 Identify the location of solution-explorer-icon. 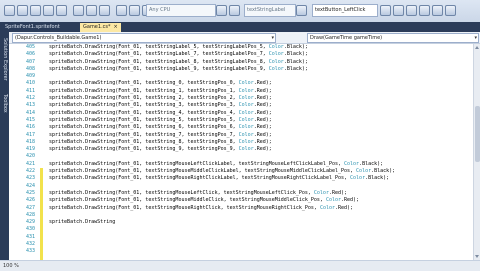
(385, 10).